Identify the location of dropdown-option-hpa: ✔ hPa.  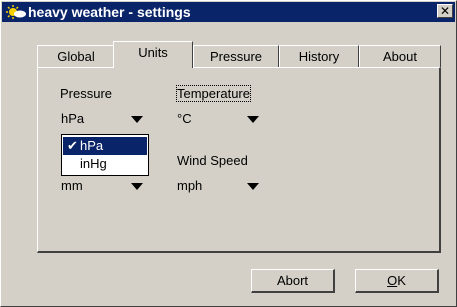
(105, 146).